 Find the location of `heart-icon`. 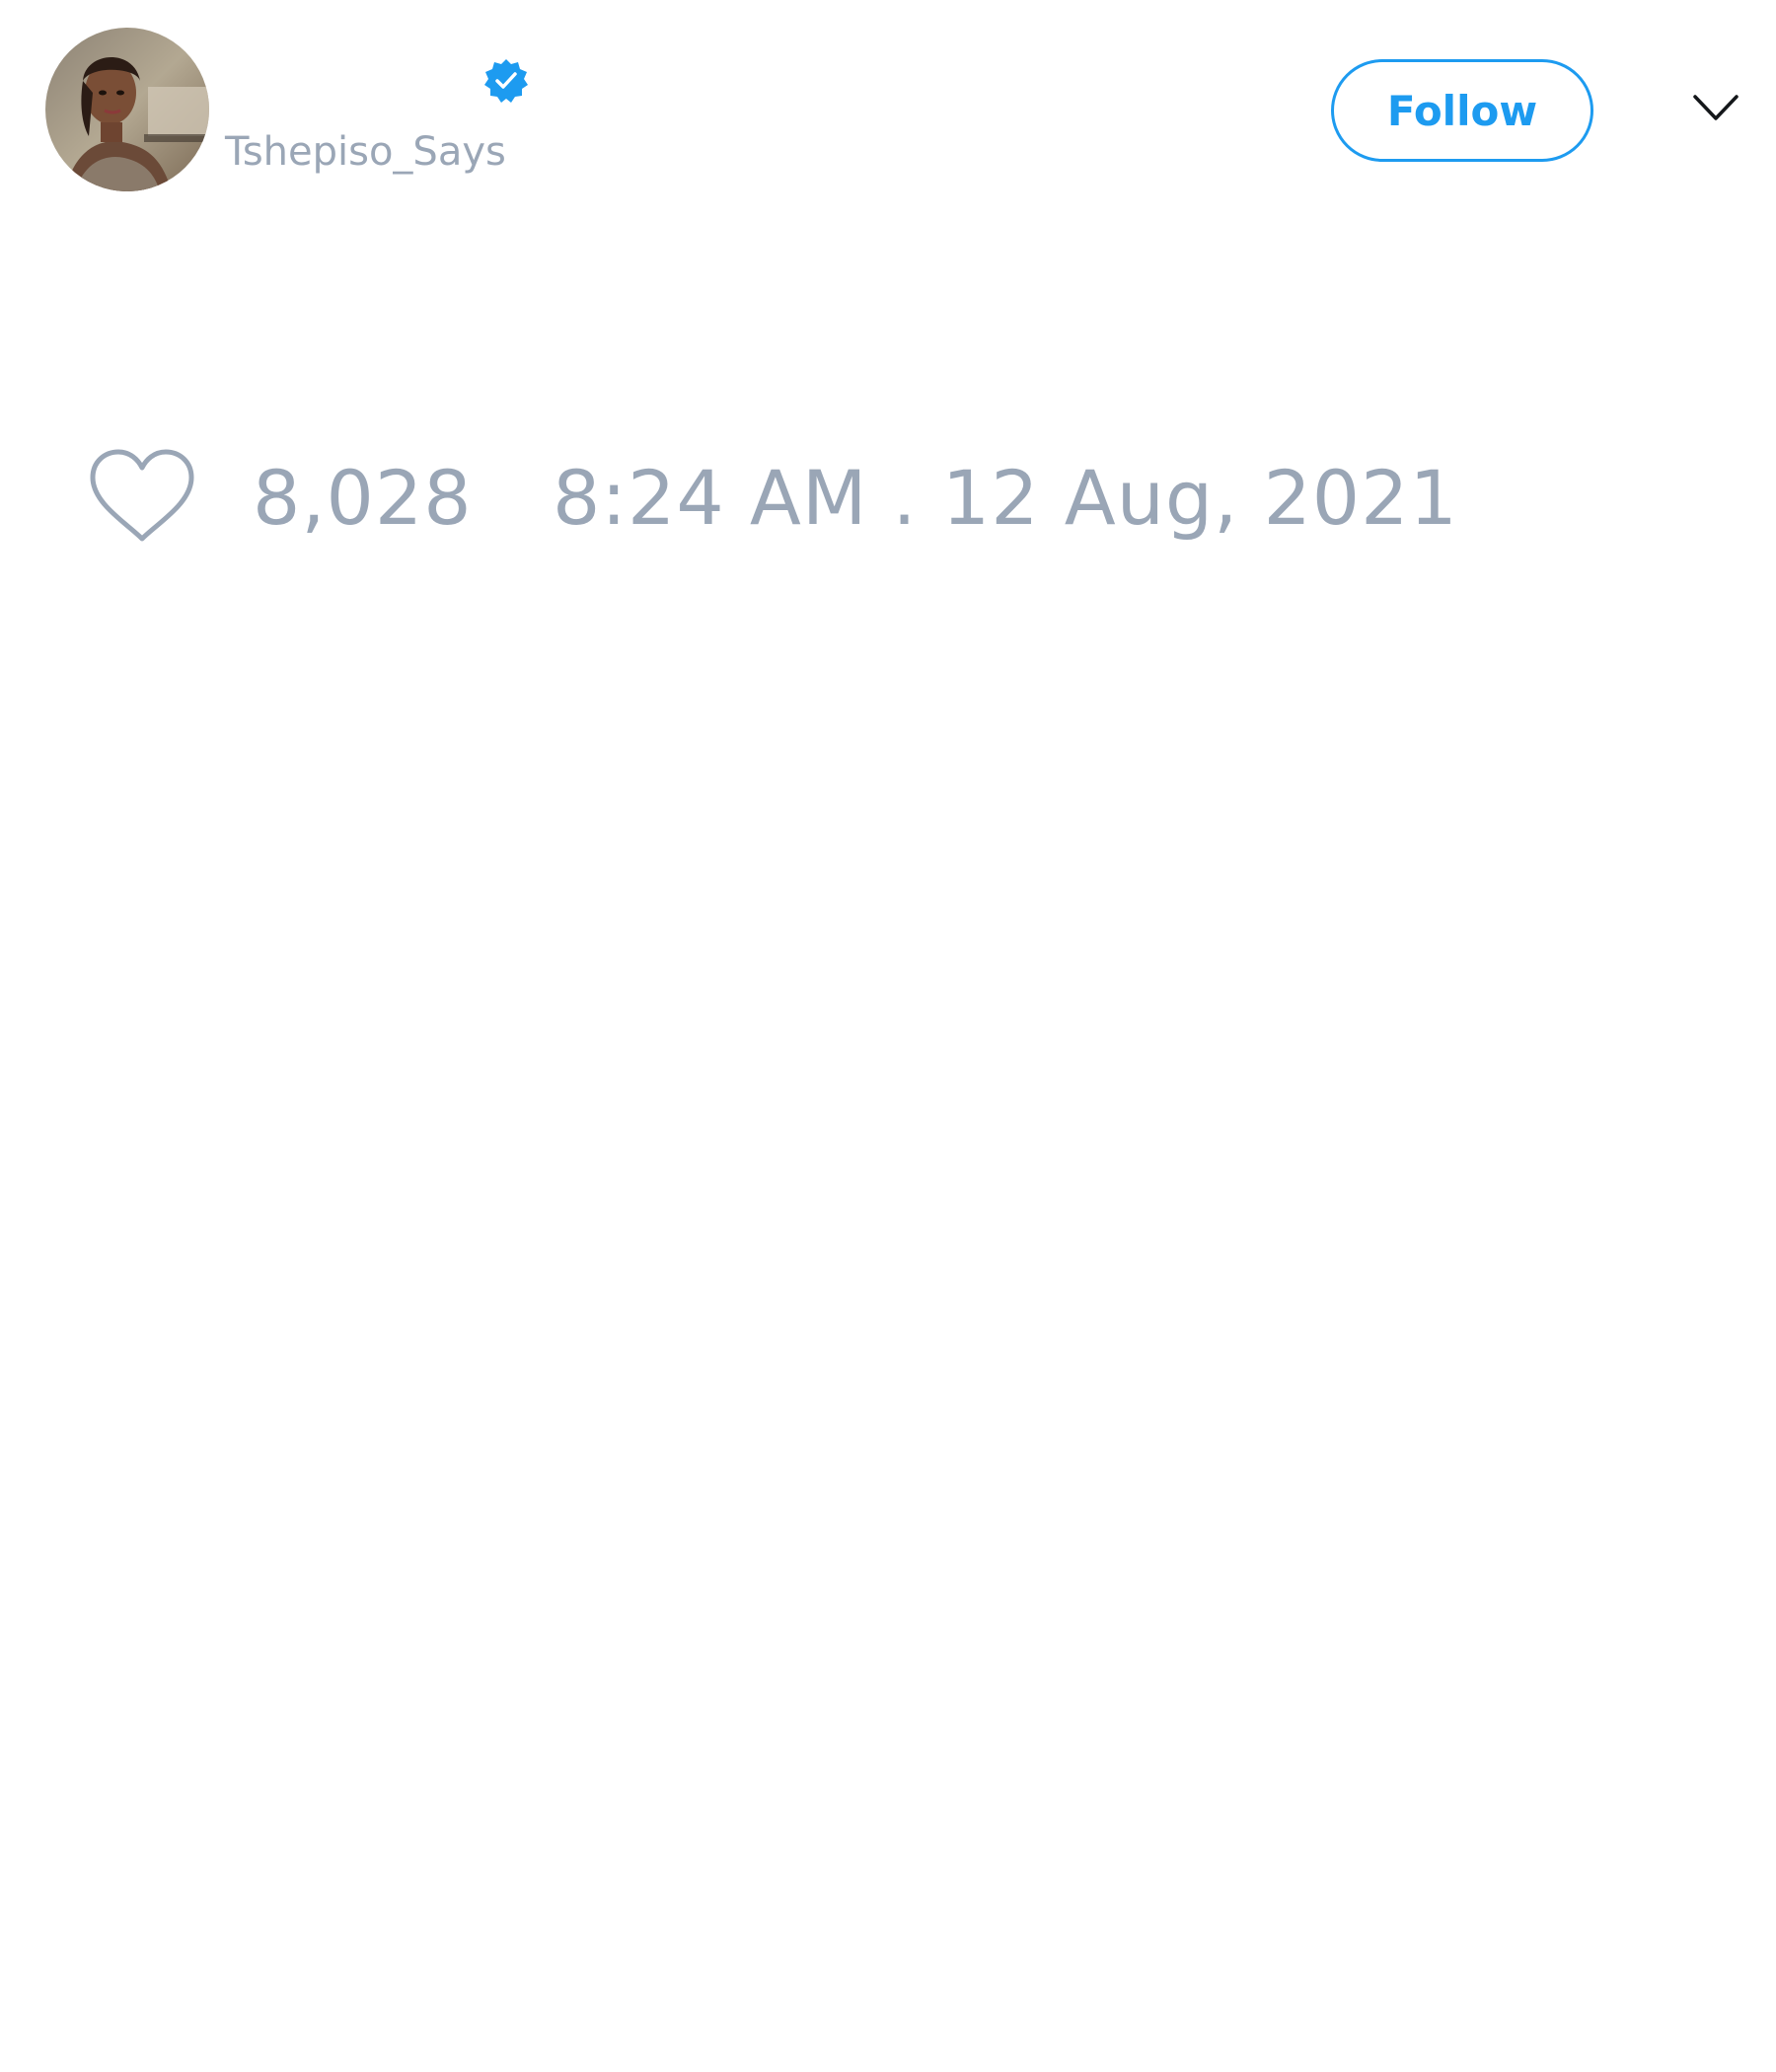

heart-icon is located at coordinates (142, 498).